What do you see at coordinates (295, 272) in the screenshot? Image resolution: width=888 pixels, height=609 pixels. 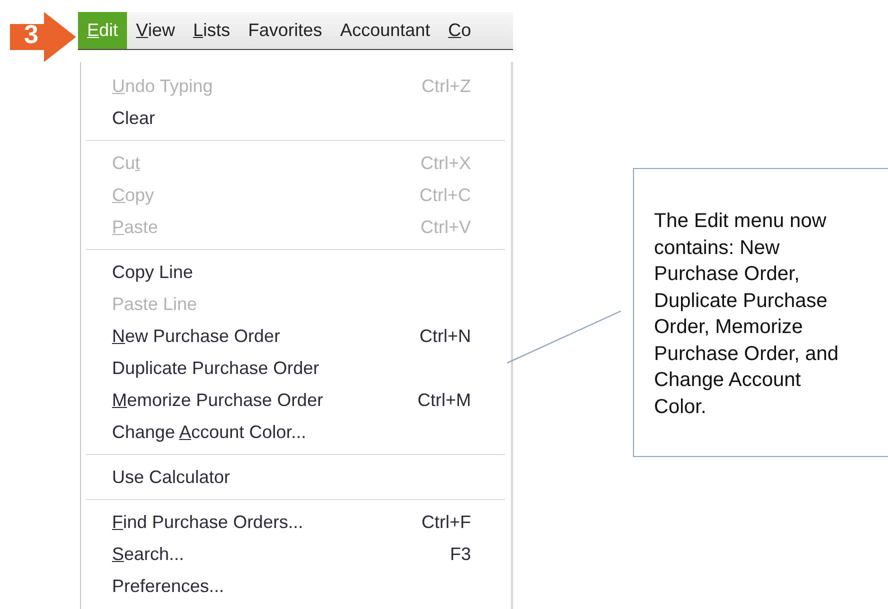 I see `menu-item: Copy Line` at bounding box center [295, 272].